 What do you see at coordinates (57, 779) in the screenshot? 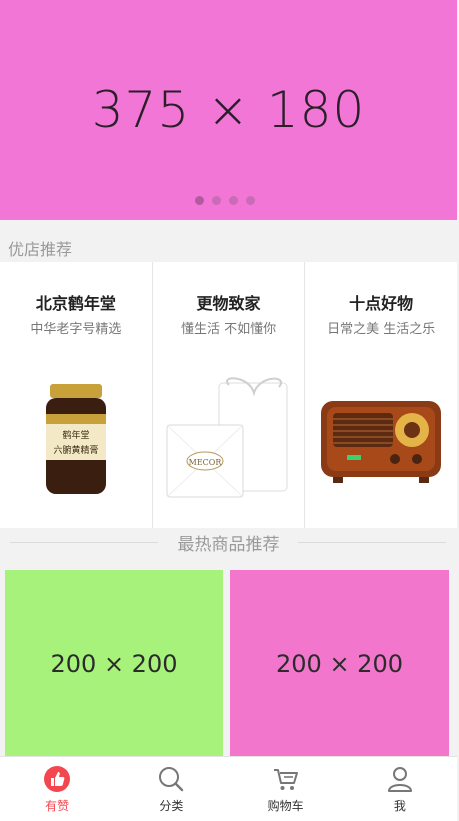
I see `thumb-up-icon` at bounding box center [57, 779].